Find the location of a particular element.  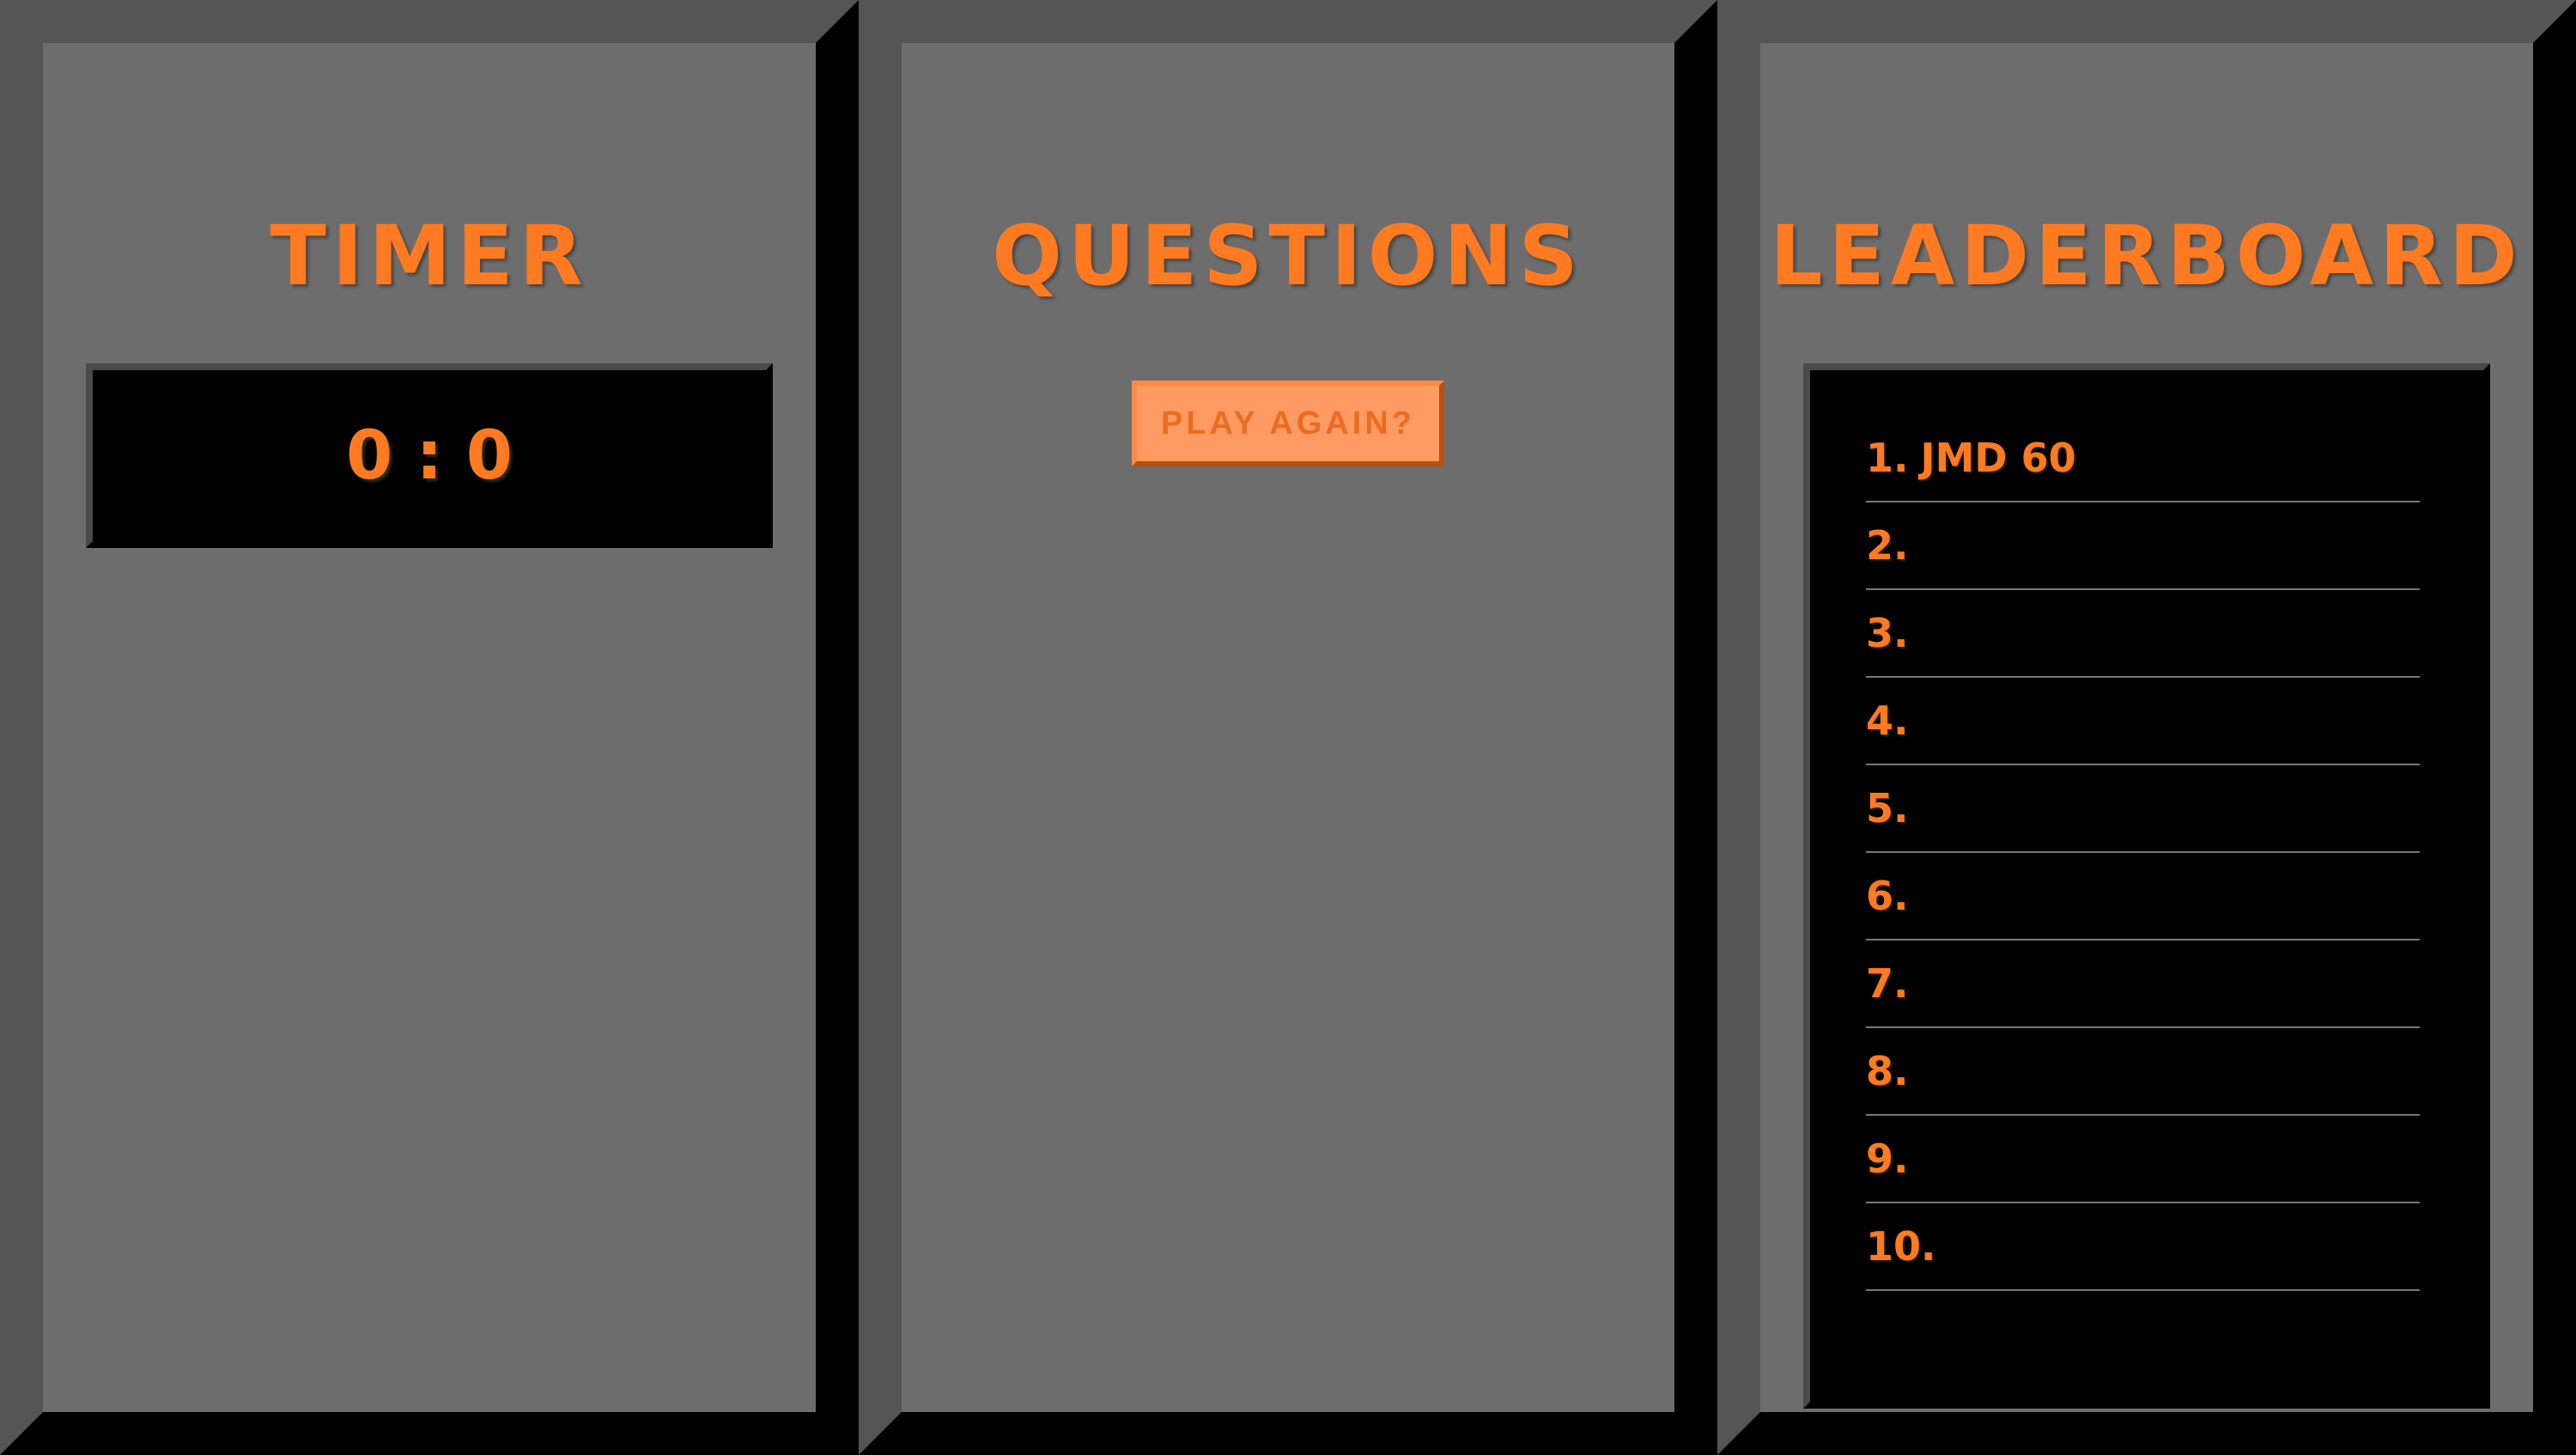

leaderboard-row: 7. is located at coordinates (2143, 984).